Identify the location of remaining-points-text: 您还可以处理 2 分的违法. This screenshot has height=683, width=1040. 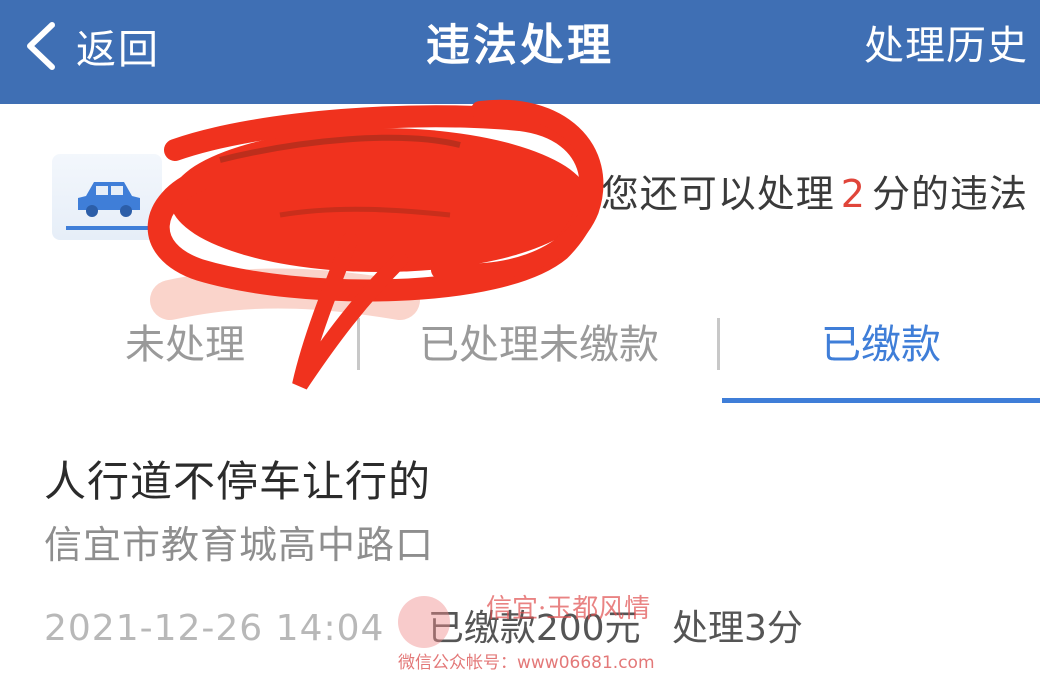
(814, 194).